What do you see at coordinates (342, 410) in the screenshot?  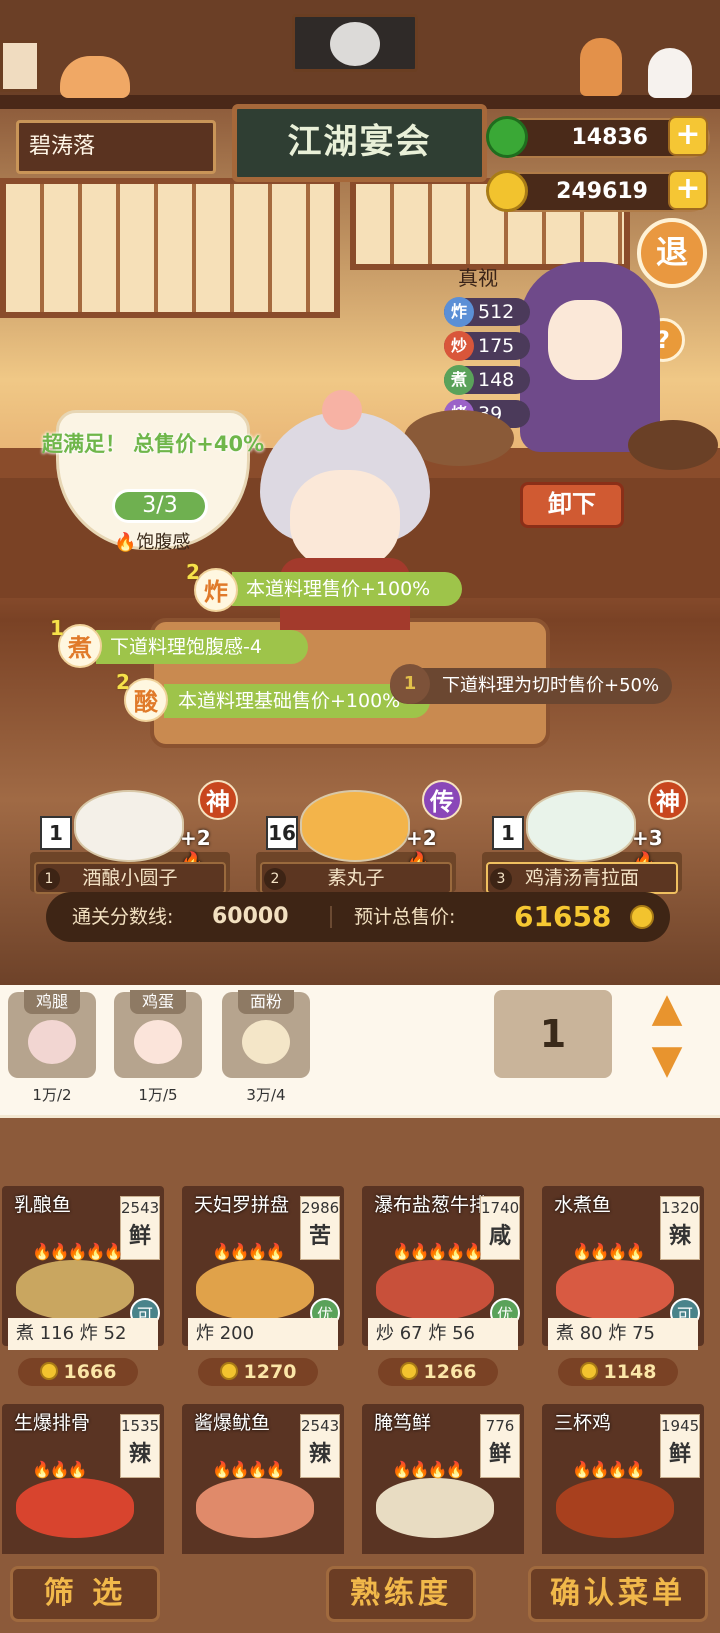 I see `peach-ornament` at bounding box center [342, 410].